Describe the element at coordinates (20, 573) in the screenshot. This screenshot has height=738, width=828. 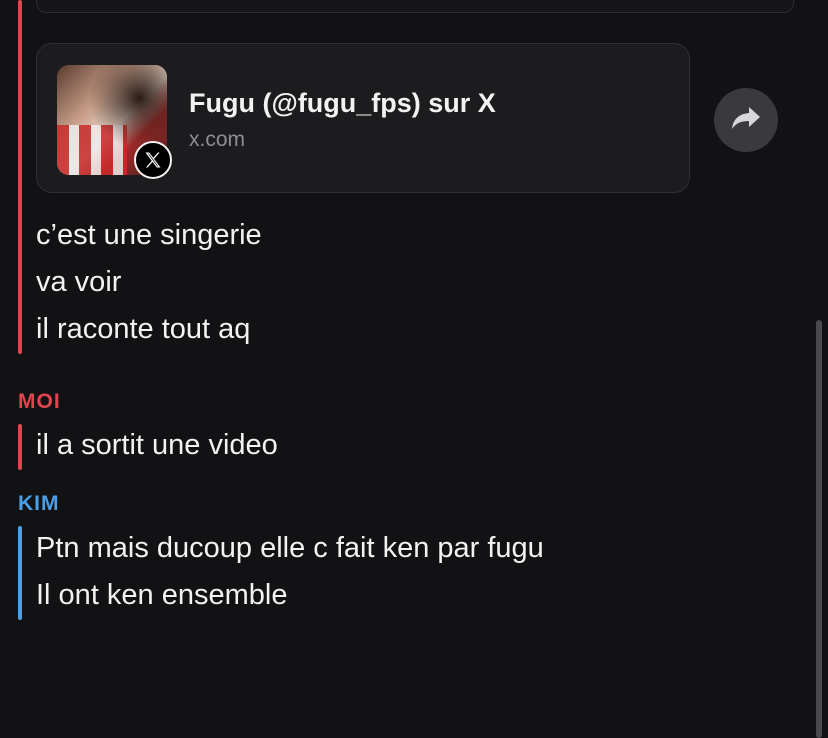
I see `kim-thread-bar` at that location.